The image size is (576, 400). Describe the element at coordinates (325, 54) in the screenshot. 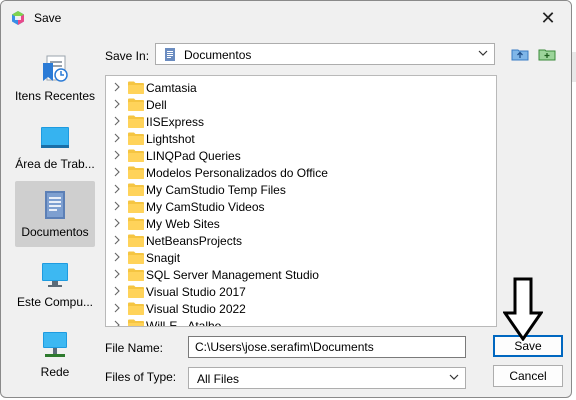

I see `save-in-dropdown: Documentos` at that location.